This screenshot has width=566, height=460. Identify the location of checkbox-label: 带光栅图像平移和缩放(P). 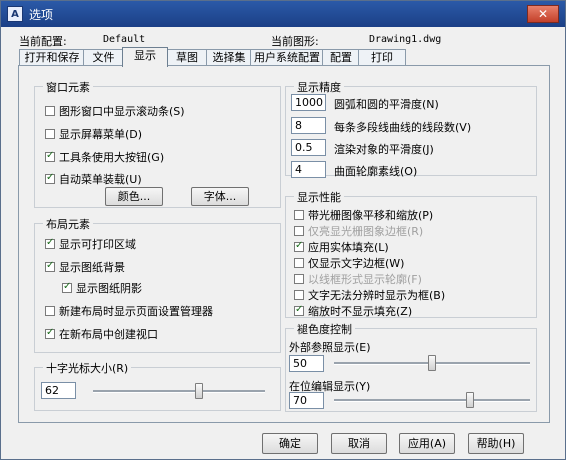
(371, 215).